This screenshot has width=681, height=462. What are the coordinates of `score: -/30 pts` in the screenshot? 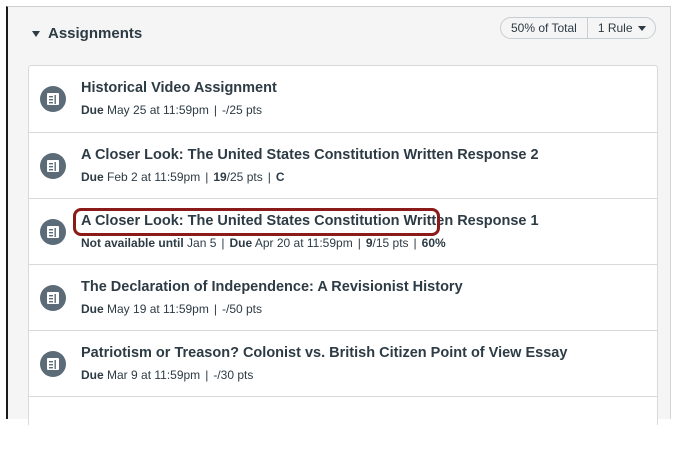 It's located at (233, 375).